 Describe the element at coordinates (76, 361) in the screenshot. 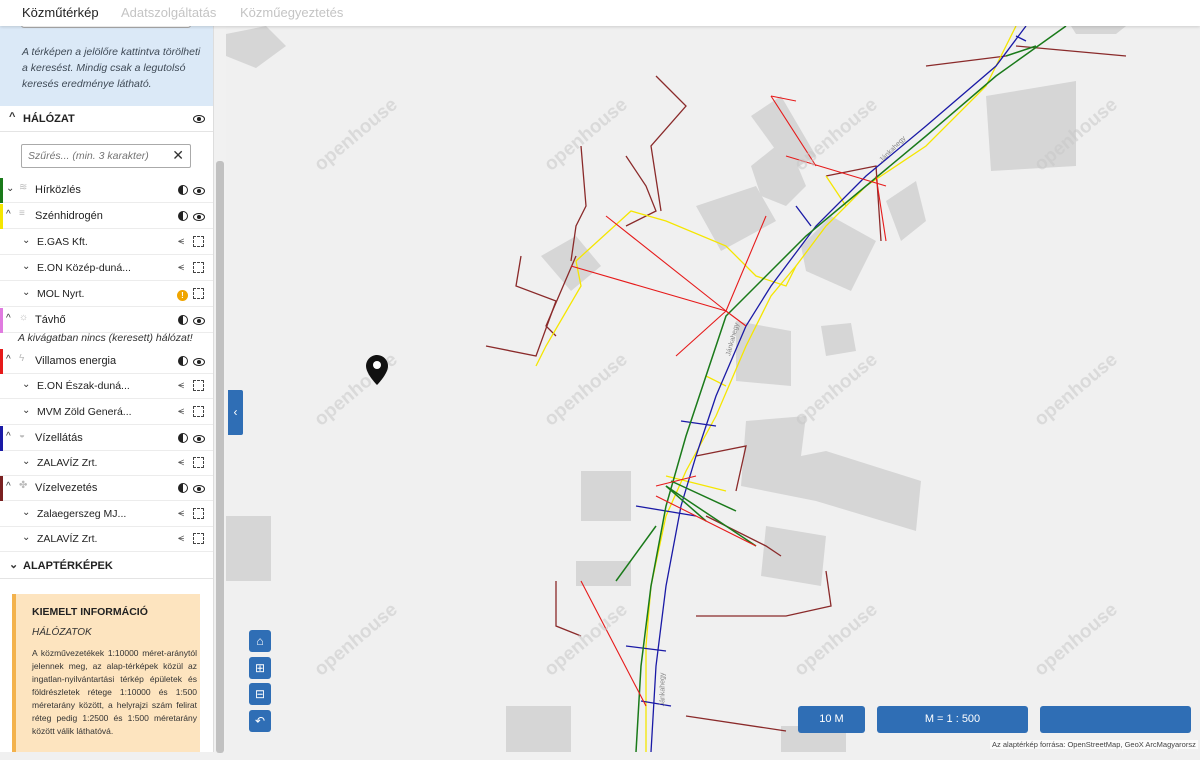

I see `layer-label: Villamos energia` at that location.